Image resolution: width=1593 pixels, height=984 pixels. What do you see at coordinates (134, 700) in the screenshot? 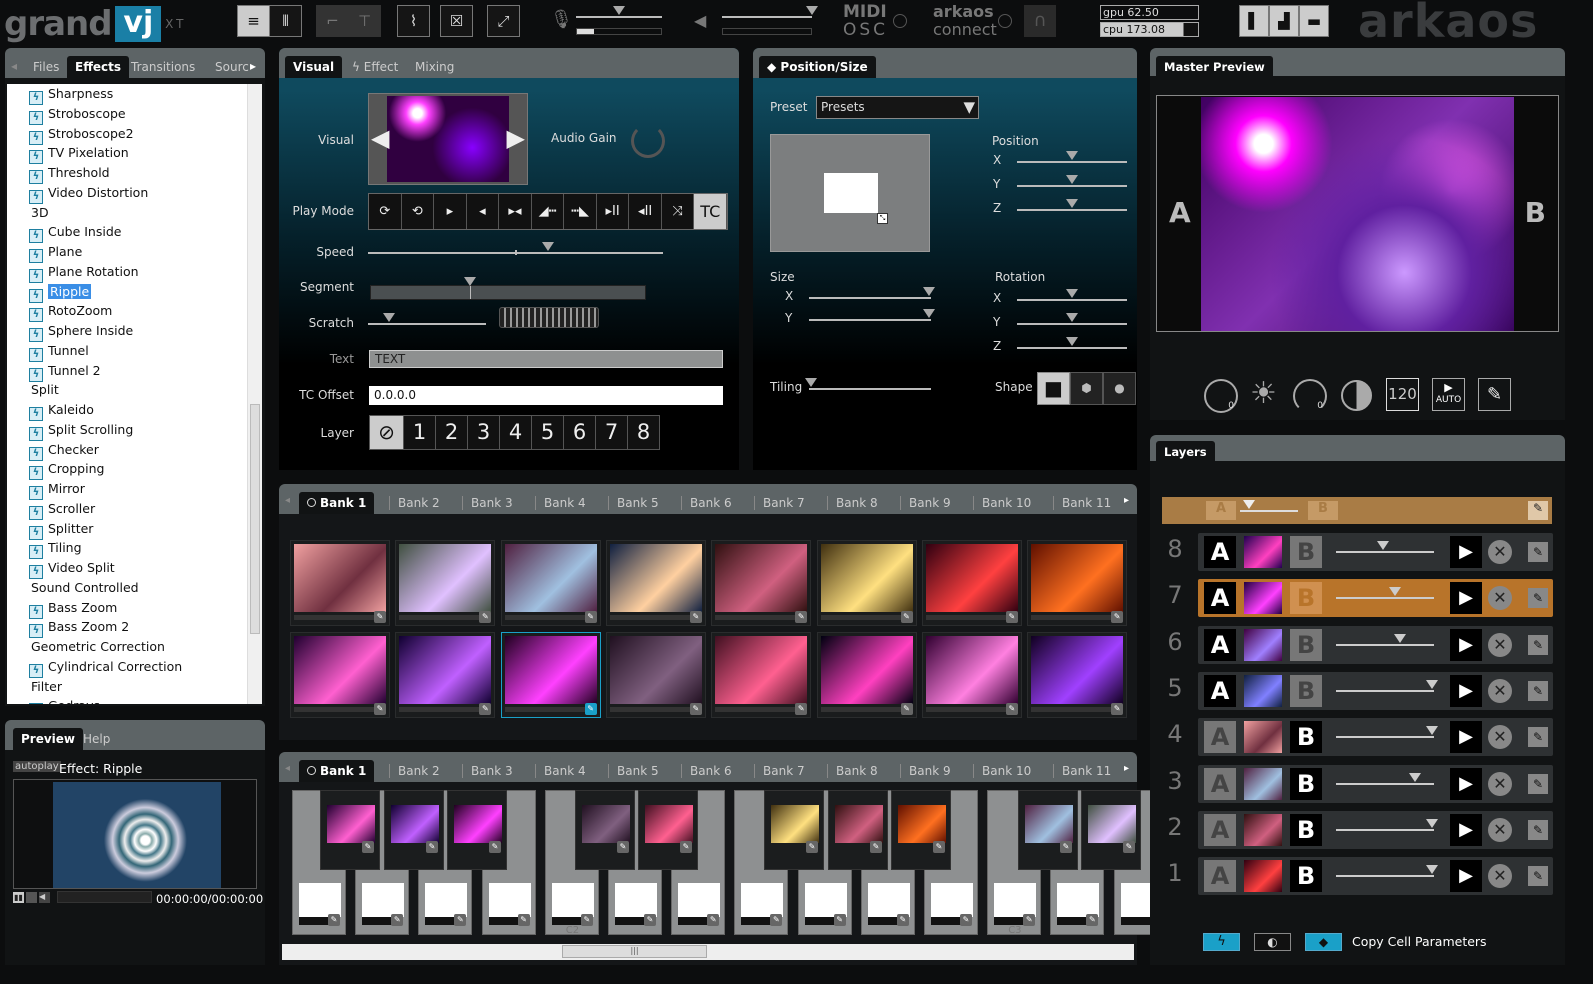
I see `effect-item: ϟ Godrays` at bounding box center [134, 700].